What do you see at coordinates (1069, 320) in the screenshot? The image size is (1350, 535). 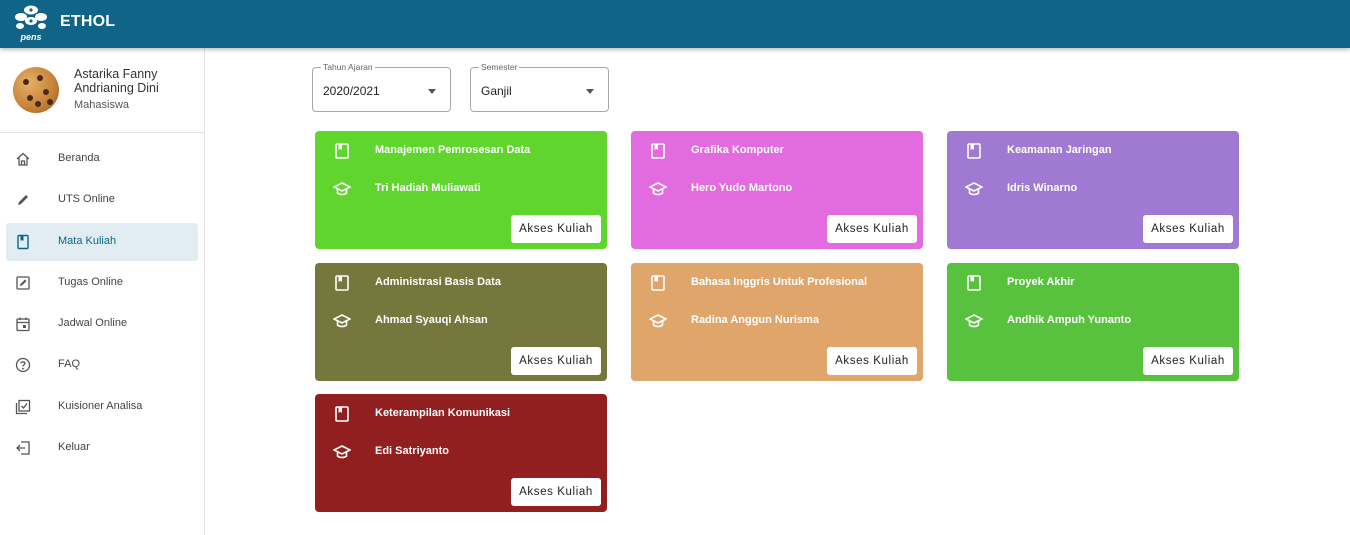 I see `lecturer-name: Andhik Ampuh Yunanto` at bounding box center [1069, 320].